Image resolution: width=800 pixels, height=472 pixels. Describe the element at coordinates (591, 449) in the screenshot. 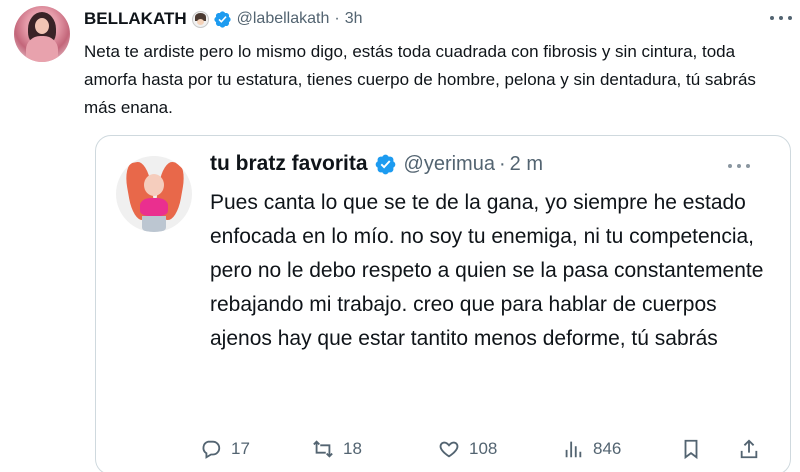

I see `views-button: 846` at that location.